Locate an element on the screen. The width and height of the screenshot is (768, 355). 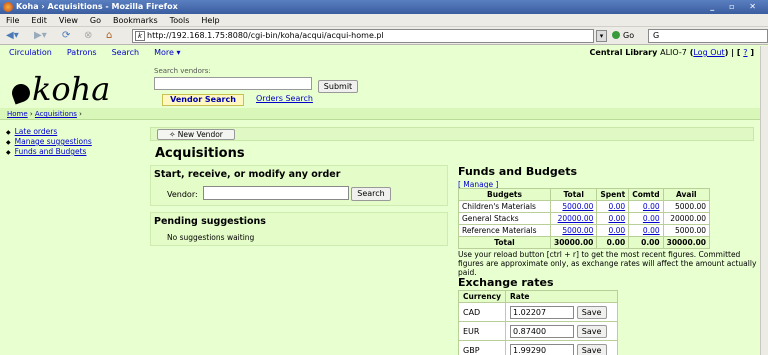
search-engine-box: G is located at coordinates (708, 36).